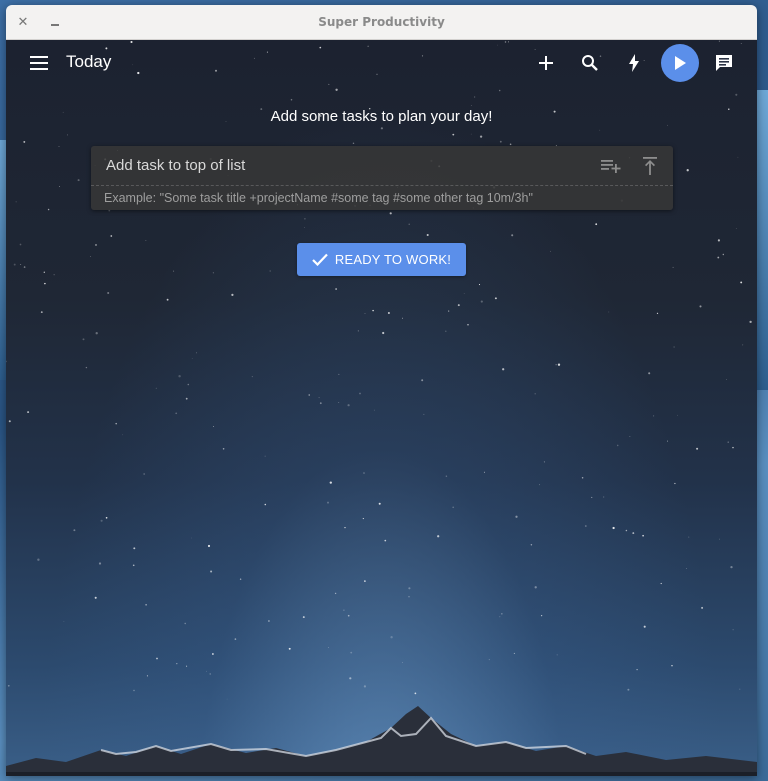 This screenshot has width=768, height=781. Describe the element at coordinates (381, 116) in the screenshot. I see `plan-day-message: Add some tasks to plan your day!` at that location.